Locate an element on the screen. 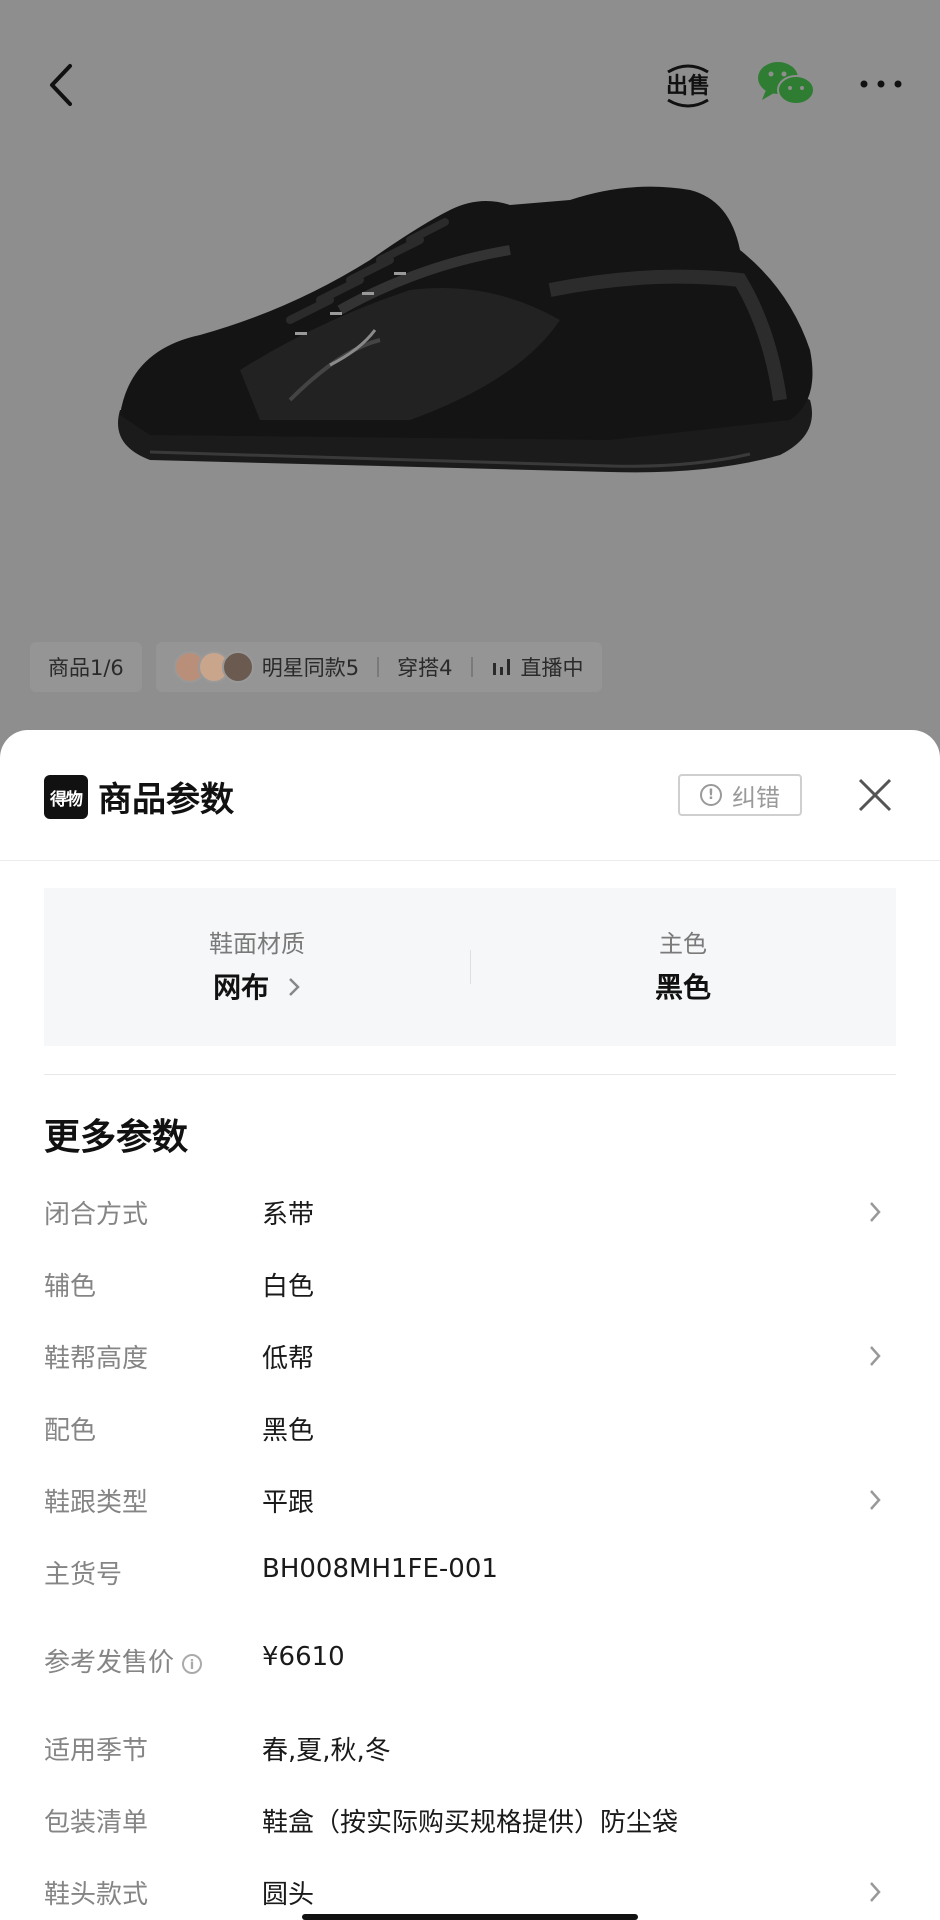 The height and width of the screenshot is (1920, 940). main-param-value: 网布 is located at coordinates (257, 986).